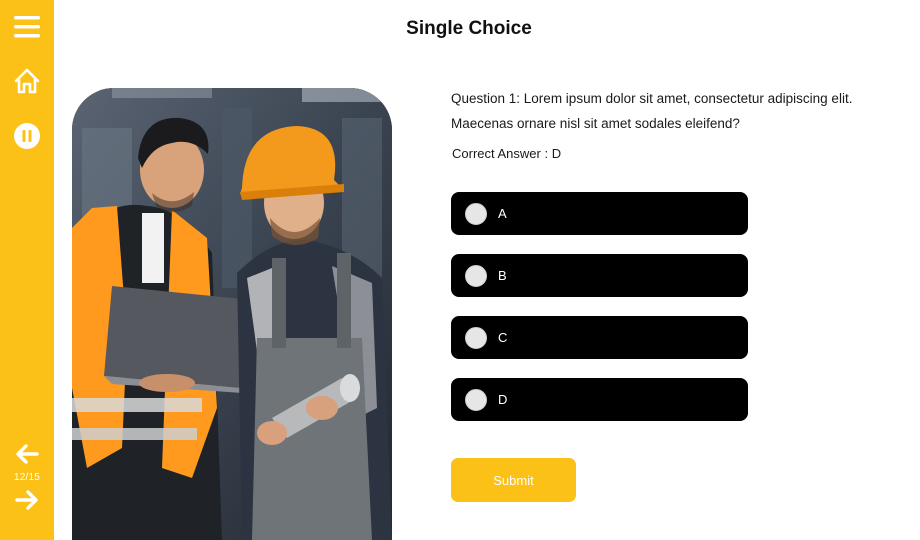 This screenshot has height=540, width=920. I want to click on option-b: B, so click(599, 275).